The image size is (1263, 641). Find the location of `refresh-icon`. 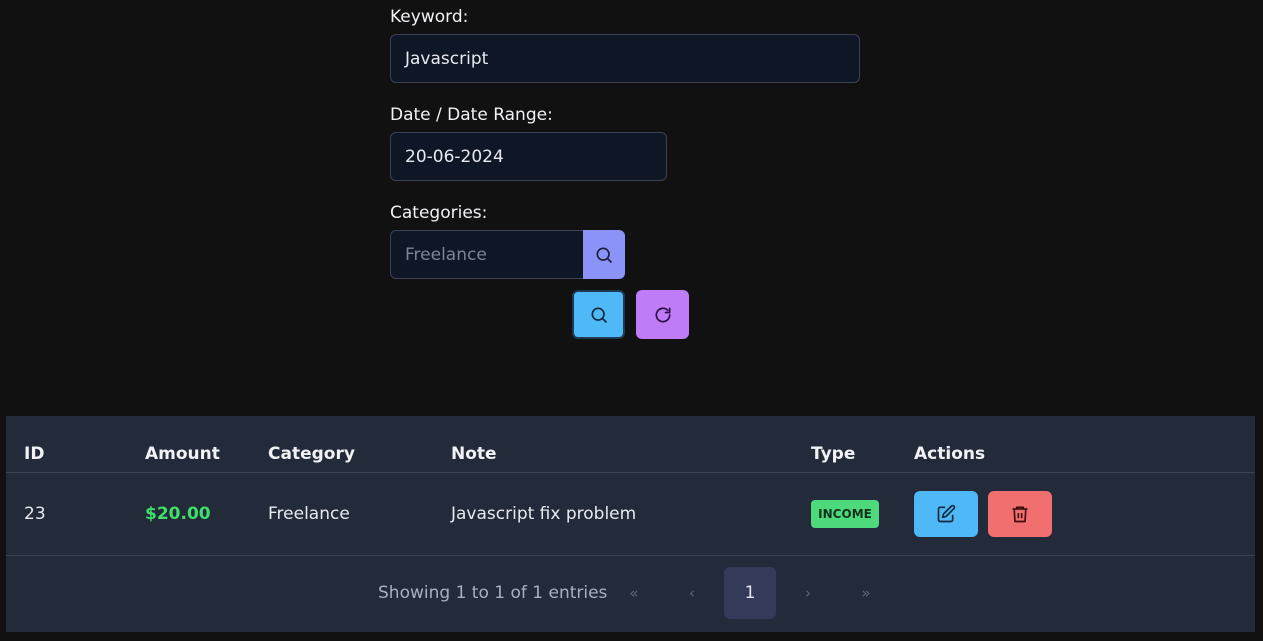

refresh-icon is located at coordinates (662, 314).